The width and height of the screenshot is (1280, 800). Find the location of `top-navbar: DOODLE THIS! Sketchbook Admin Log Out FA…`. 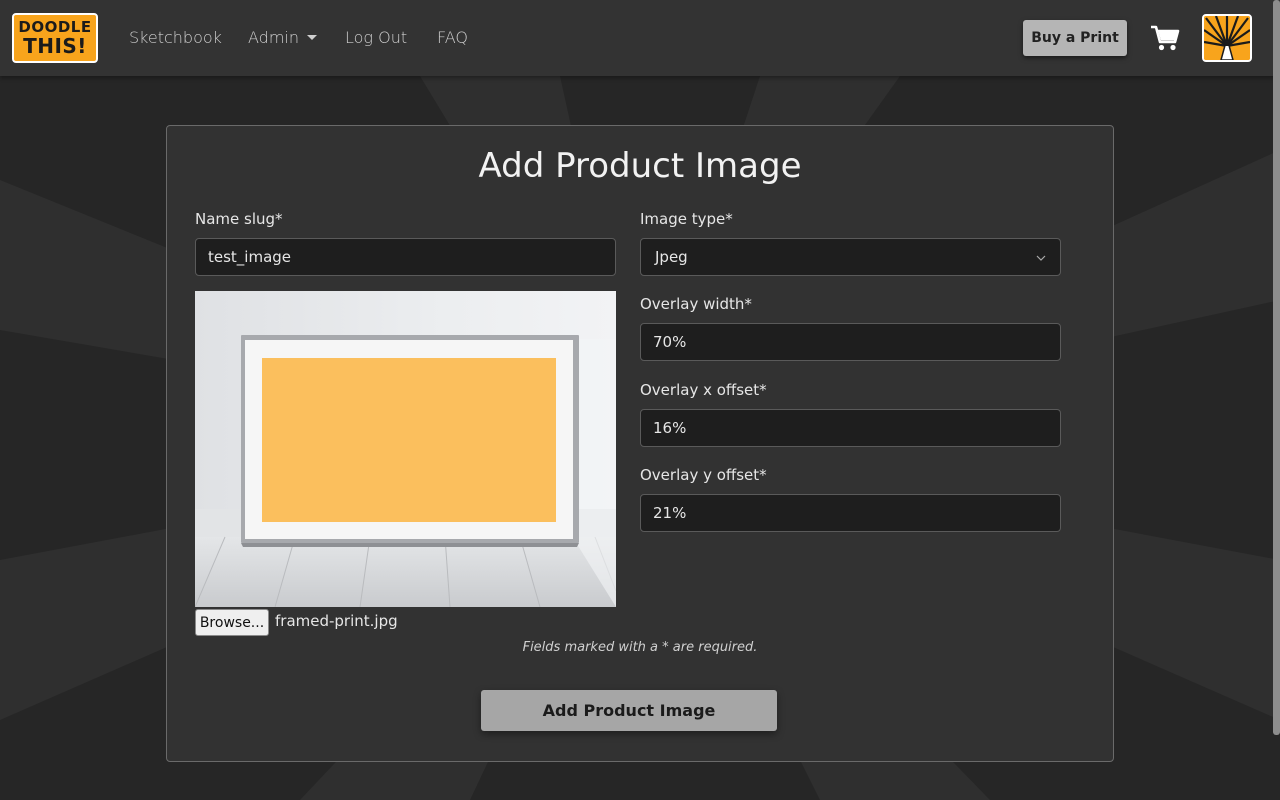

top-navbar: DOODLE THIS! Sketchbook Admin Log Out FA… is located at coordinates (640, 38).